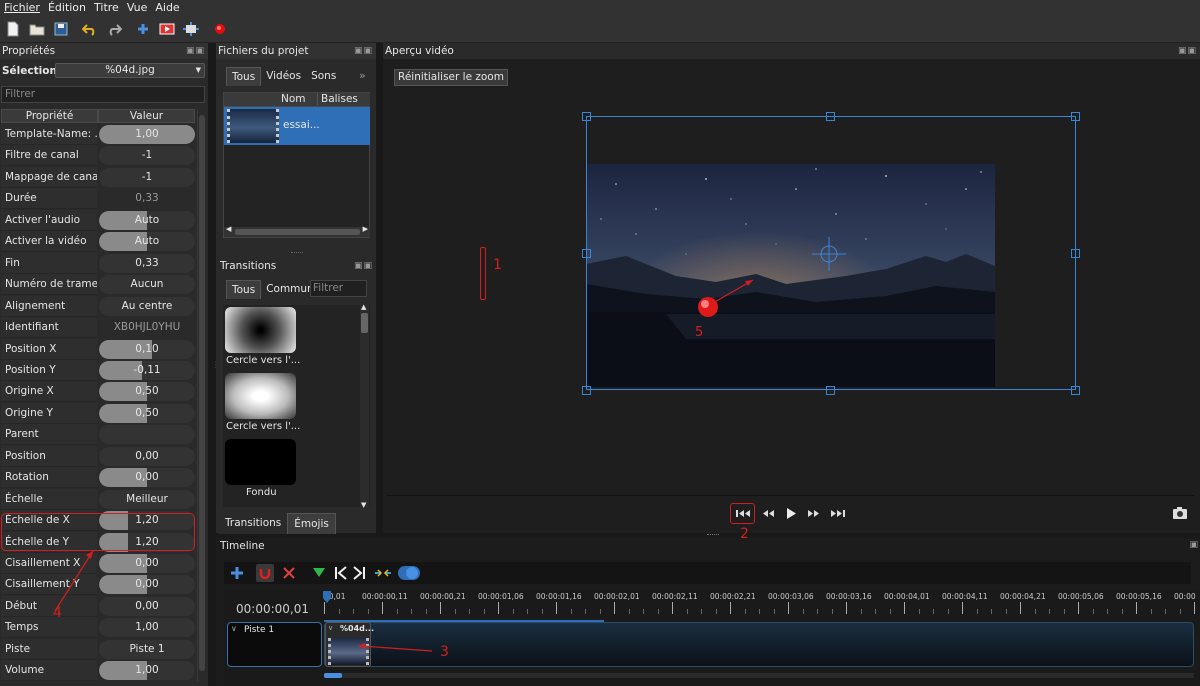 This screenshot has height=686, width=1200. What do you see at coordinates (216, 368) in the screenshot?
I see `splitter-handle: ⋮` at bounding box center [216, 368].